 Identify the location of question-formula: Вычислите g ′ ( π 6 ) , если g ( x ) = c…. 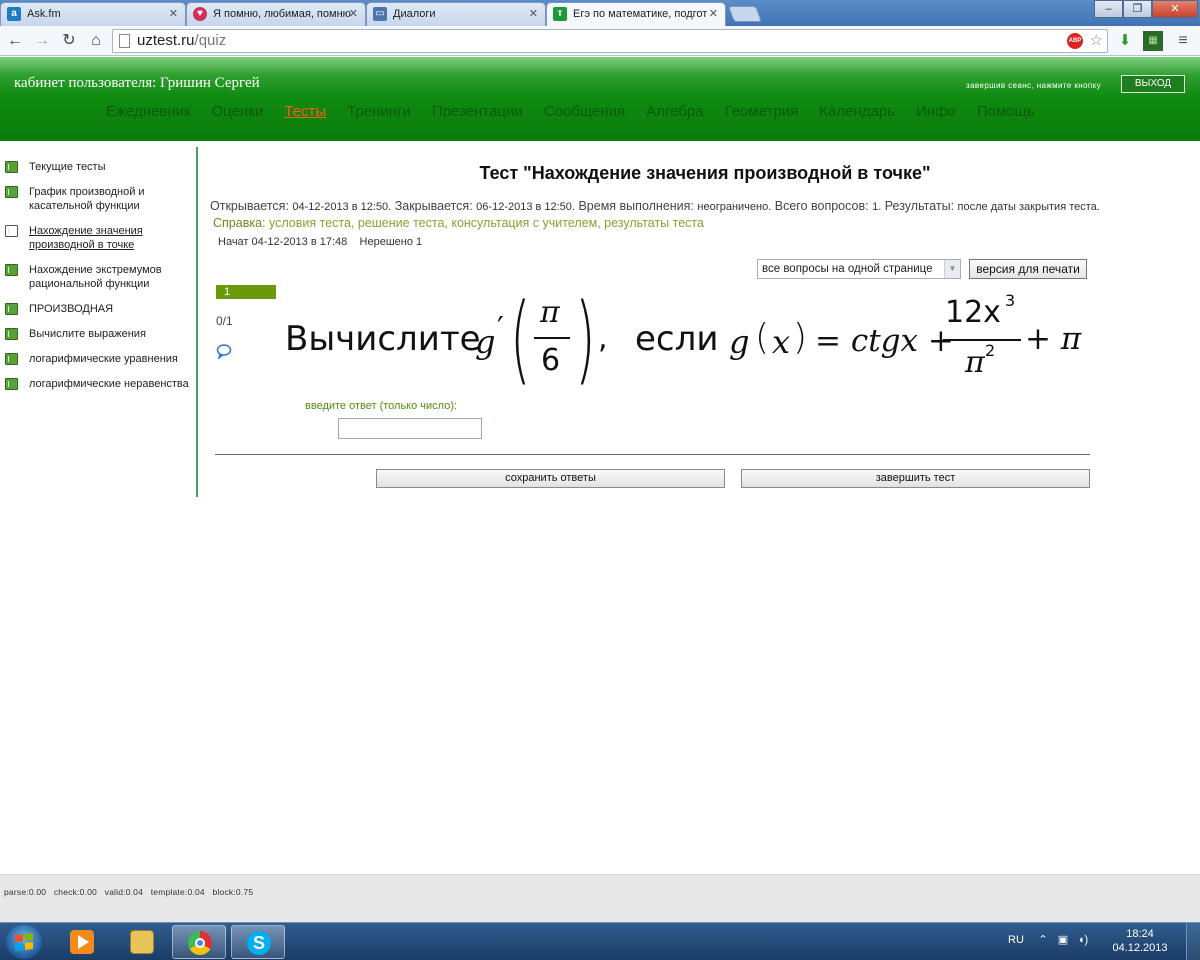
(683, 339).